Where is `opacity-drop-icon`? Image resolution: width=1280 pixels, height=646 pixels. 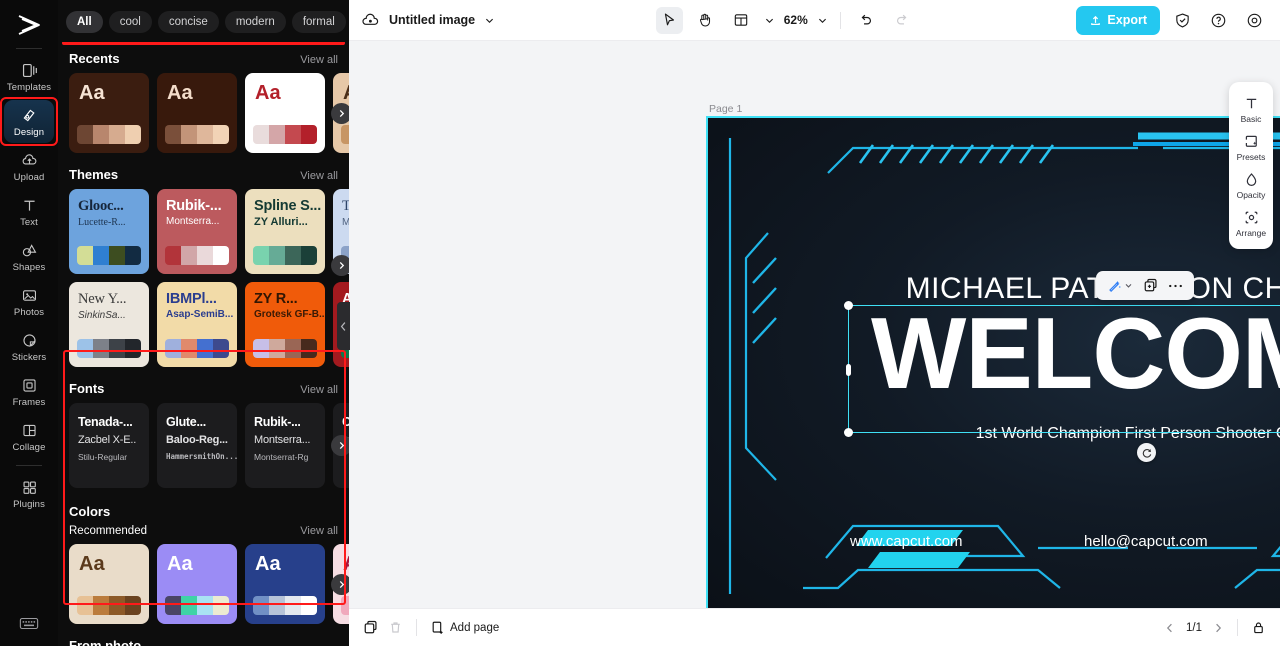 opacity-drop-icon is located at coordinates (1251, 179).